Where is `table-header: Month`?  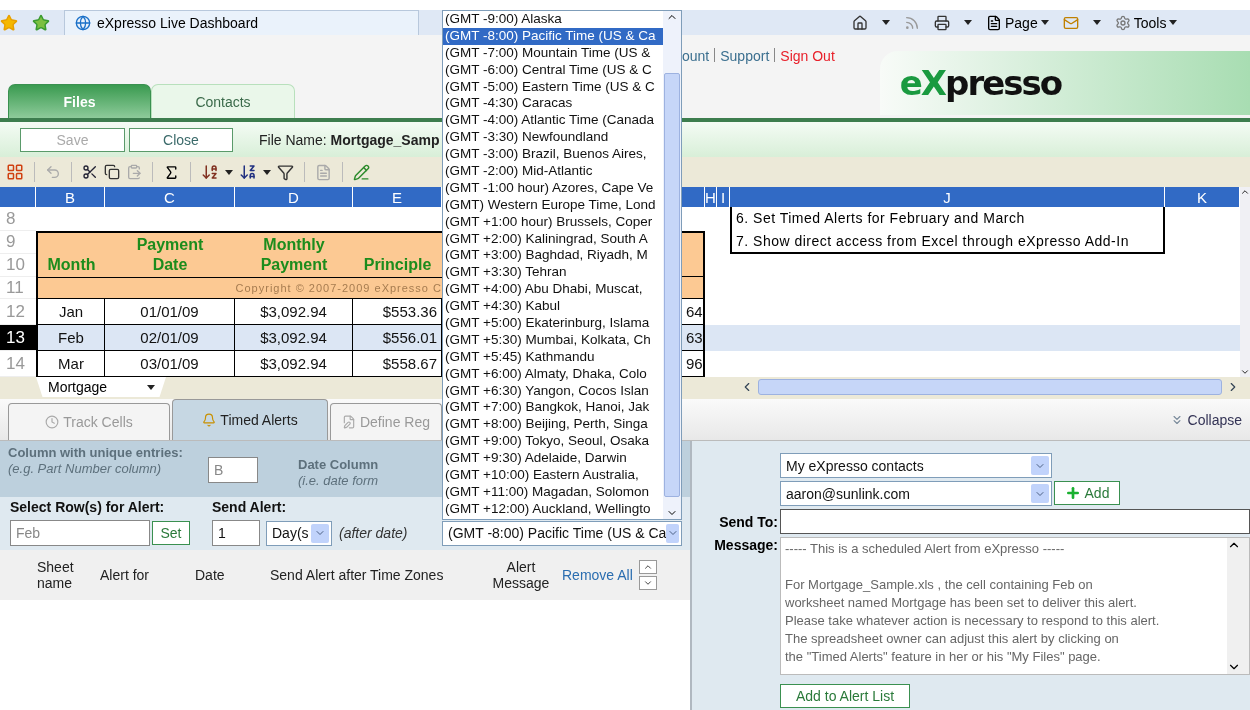 table-header: Month is located at coordinates (70, 254).